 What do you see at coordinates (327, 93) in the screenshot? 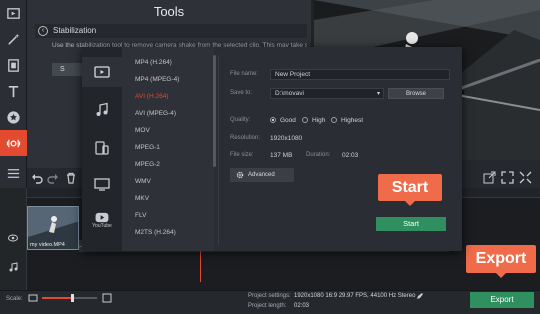
I see `save-to-dropdown: D:\movavi ▾` at bounding box center [327, 93].